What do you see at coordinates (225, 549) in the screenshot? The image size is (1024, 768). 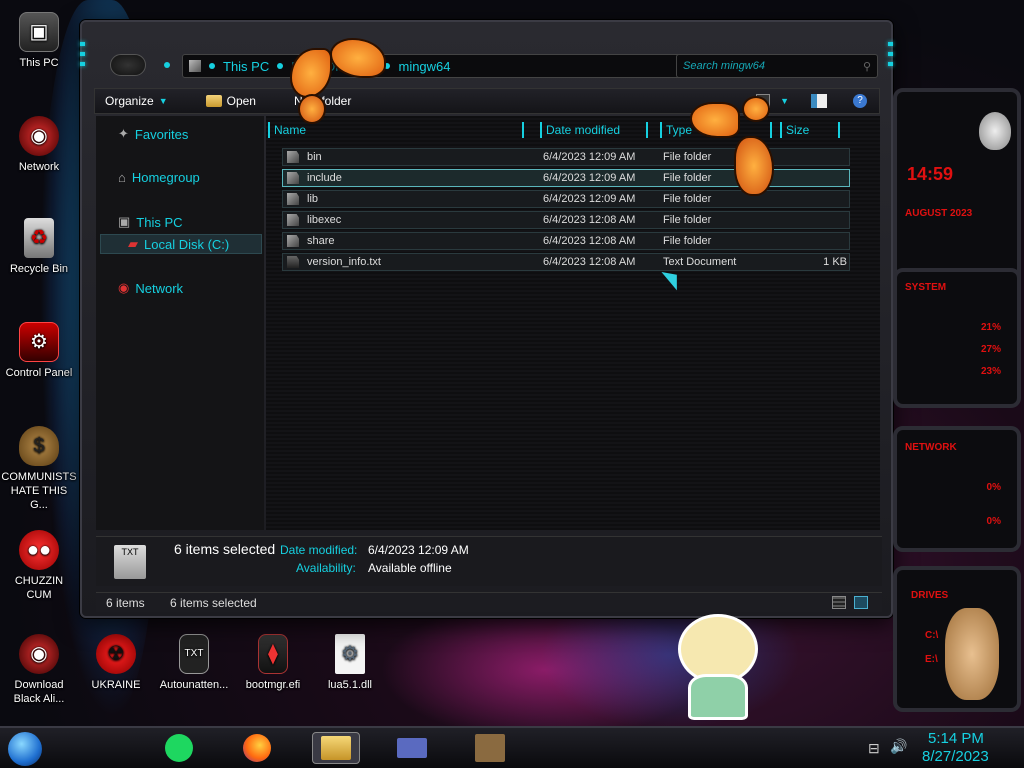 I see `details-selected-count: 6 items selected` at bounding box center [225, 549].